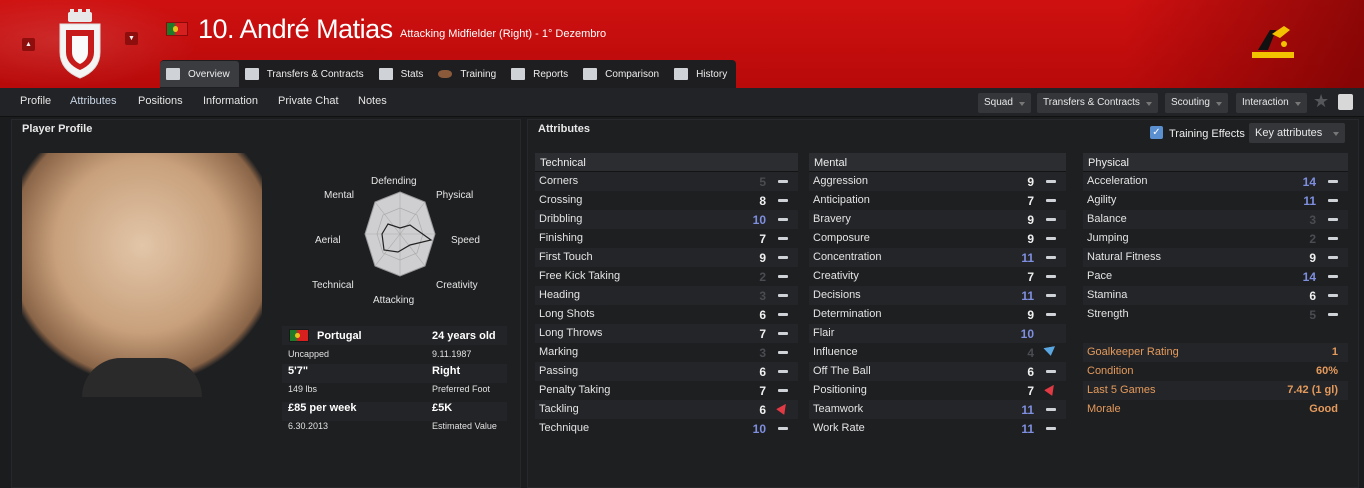 Image resolution: width=1364 pixels, height=488 pixels. I want to click on attribute-name: Anticipation, so click(841, 200).